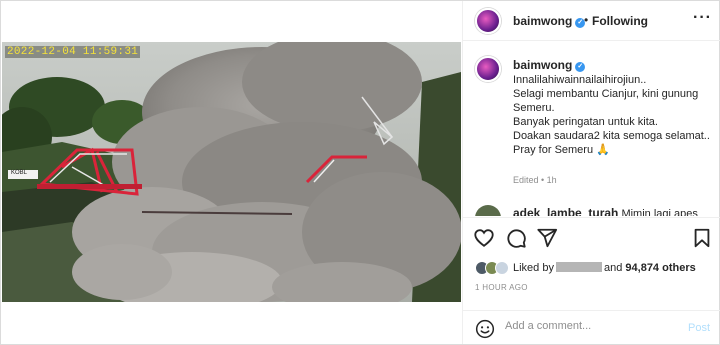 The height and width of the screenshot is (345, 720). I want to click on add-comment-bar: Post, so click(591, 327).